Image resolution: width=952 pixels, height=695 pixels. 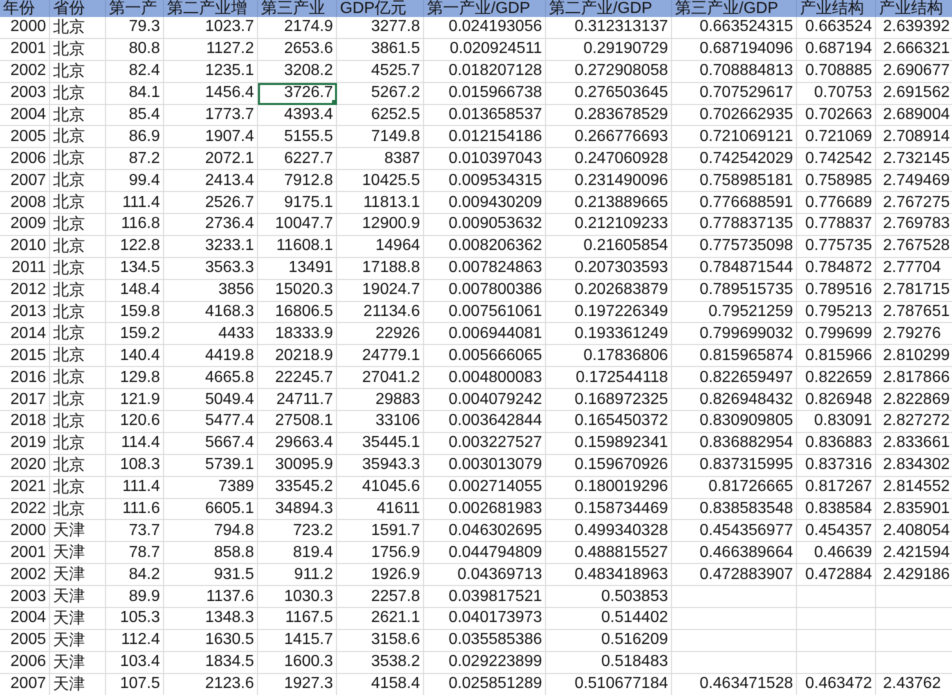 I want to click on table-cell: 87.2, so click(x=135, y=159).